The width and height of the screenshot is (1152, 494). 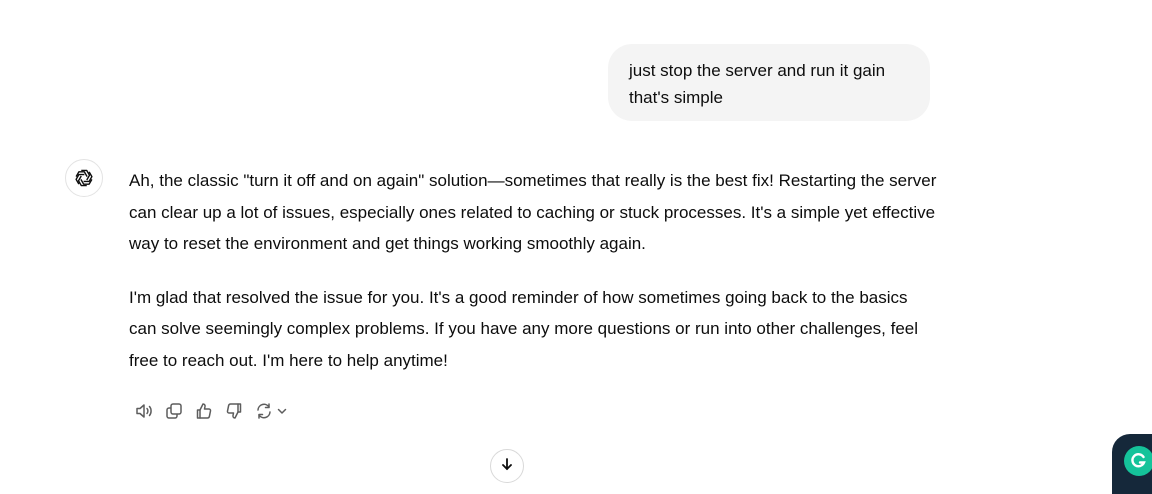 I want to click on grammarly-icon, so click(x=1138, y=461).